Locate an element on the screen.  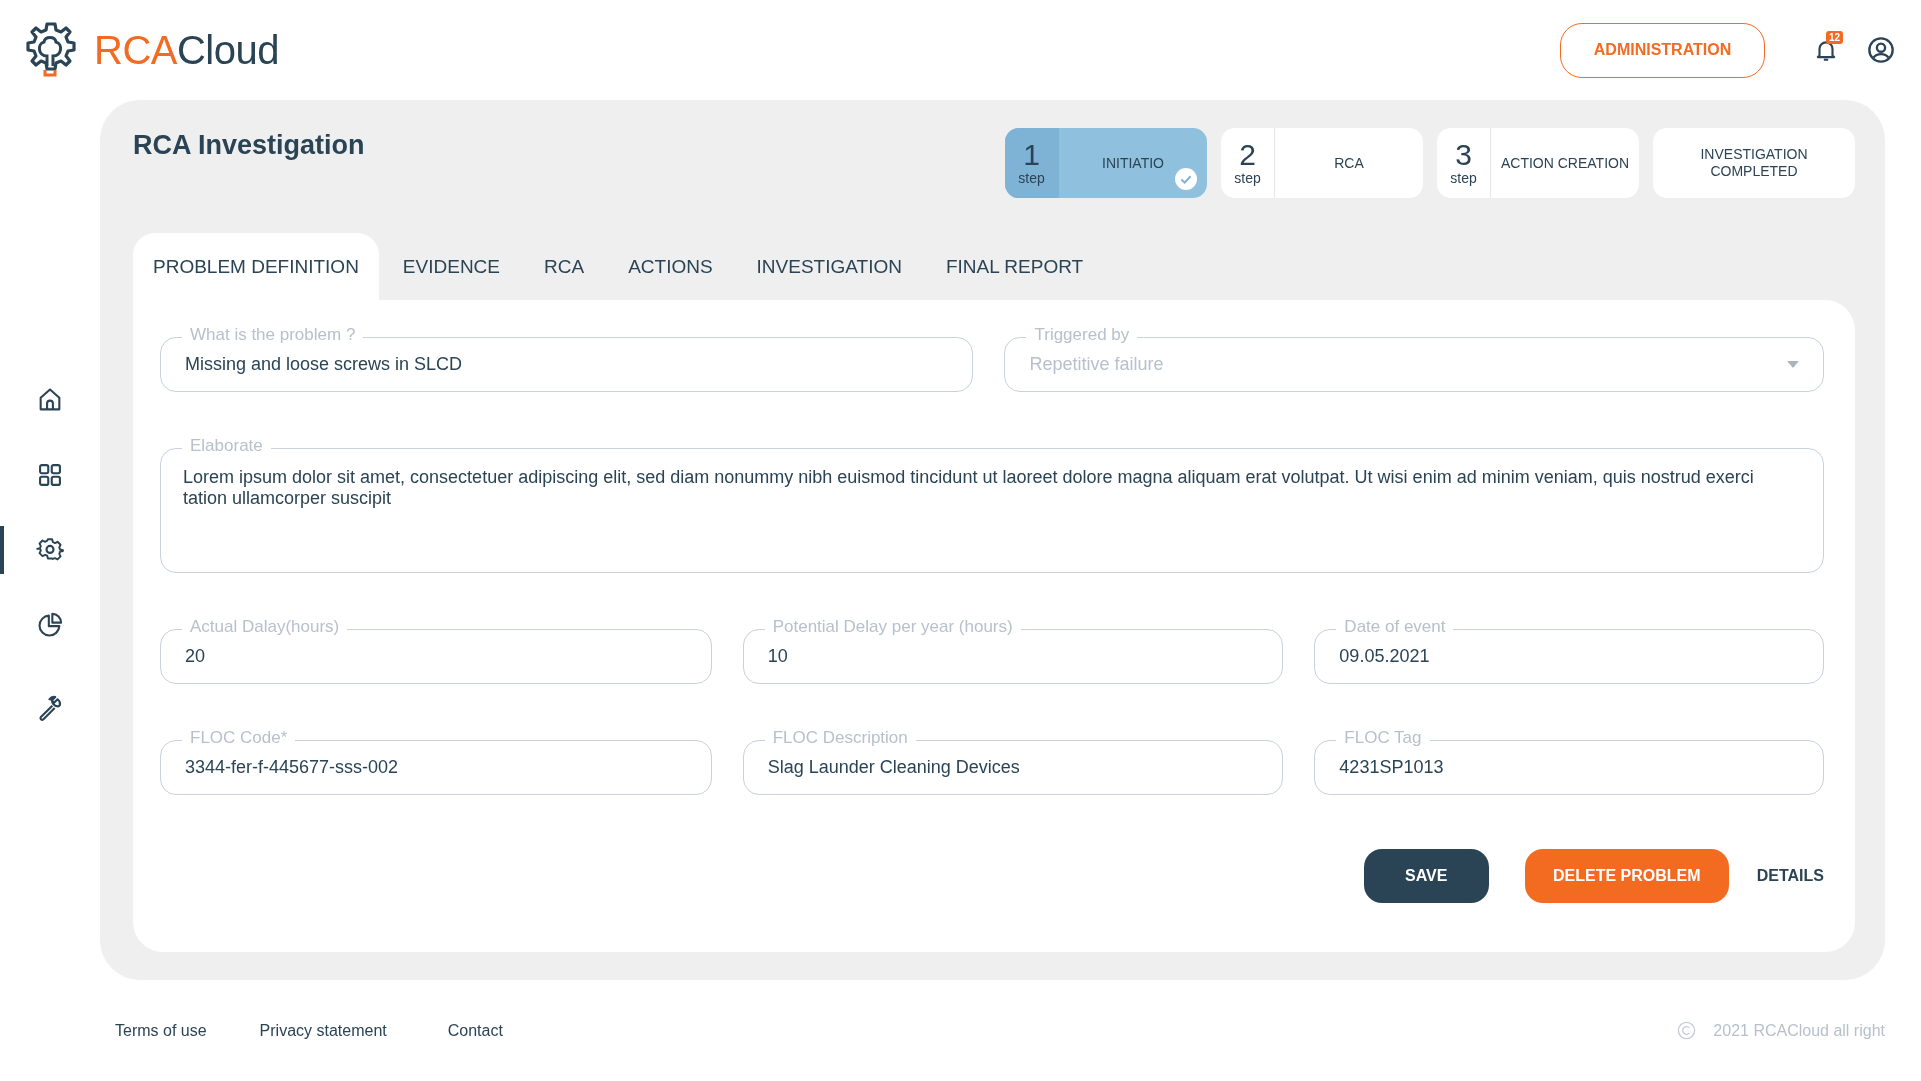
grid-icon is located at coordinates (50, 475).